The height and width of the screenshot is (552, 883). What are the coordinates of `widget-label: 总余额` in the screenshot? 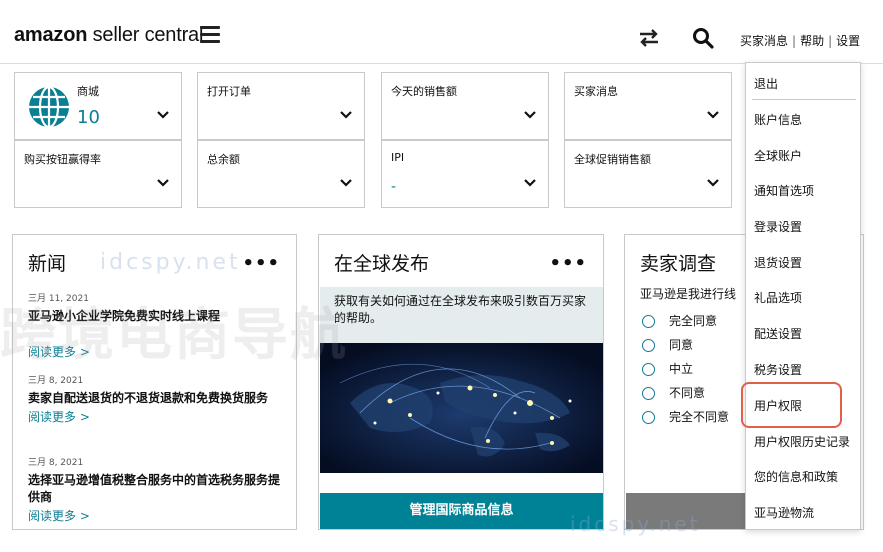 It's located at (223, 159).